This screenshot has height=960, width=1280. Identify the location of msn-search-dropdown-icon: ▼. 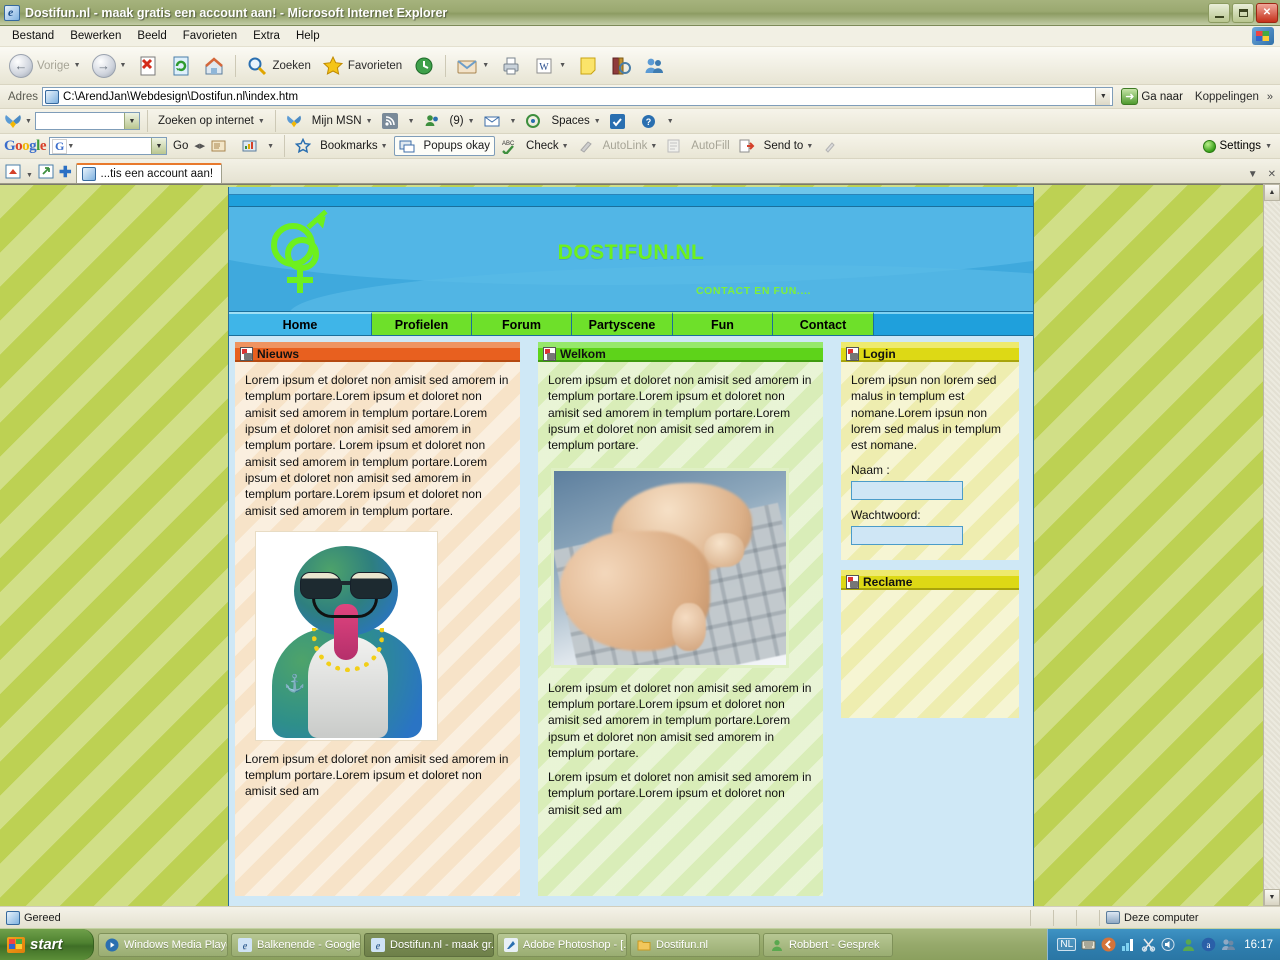
(131, 121).